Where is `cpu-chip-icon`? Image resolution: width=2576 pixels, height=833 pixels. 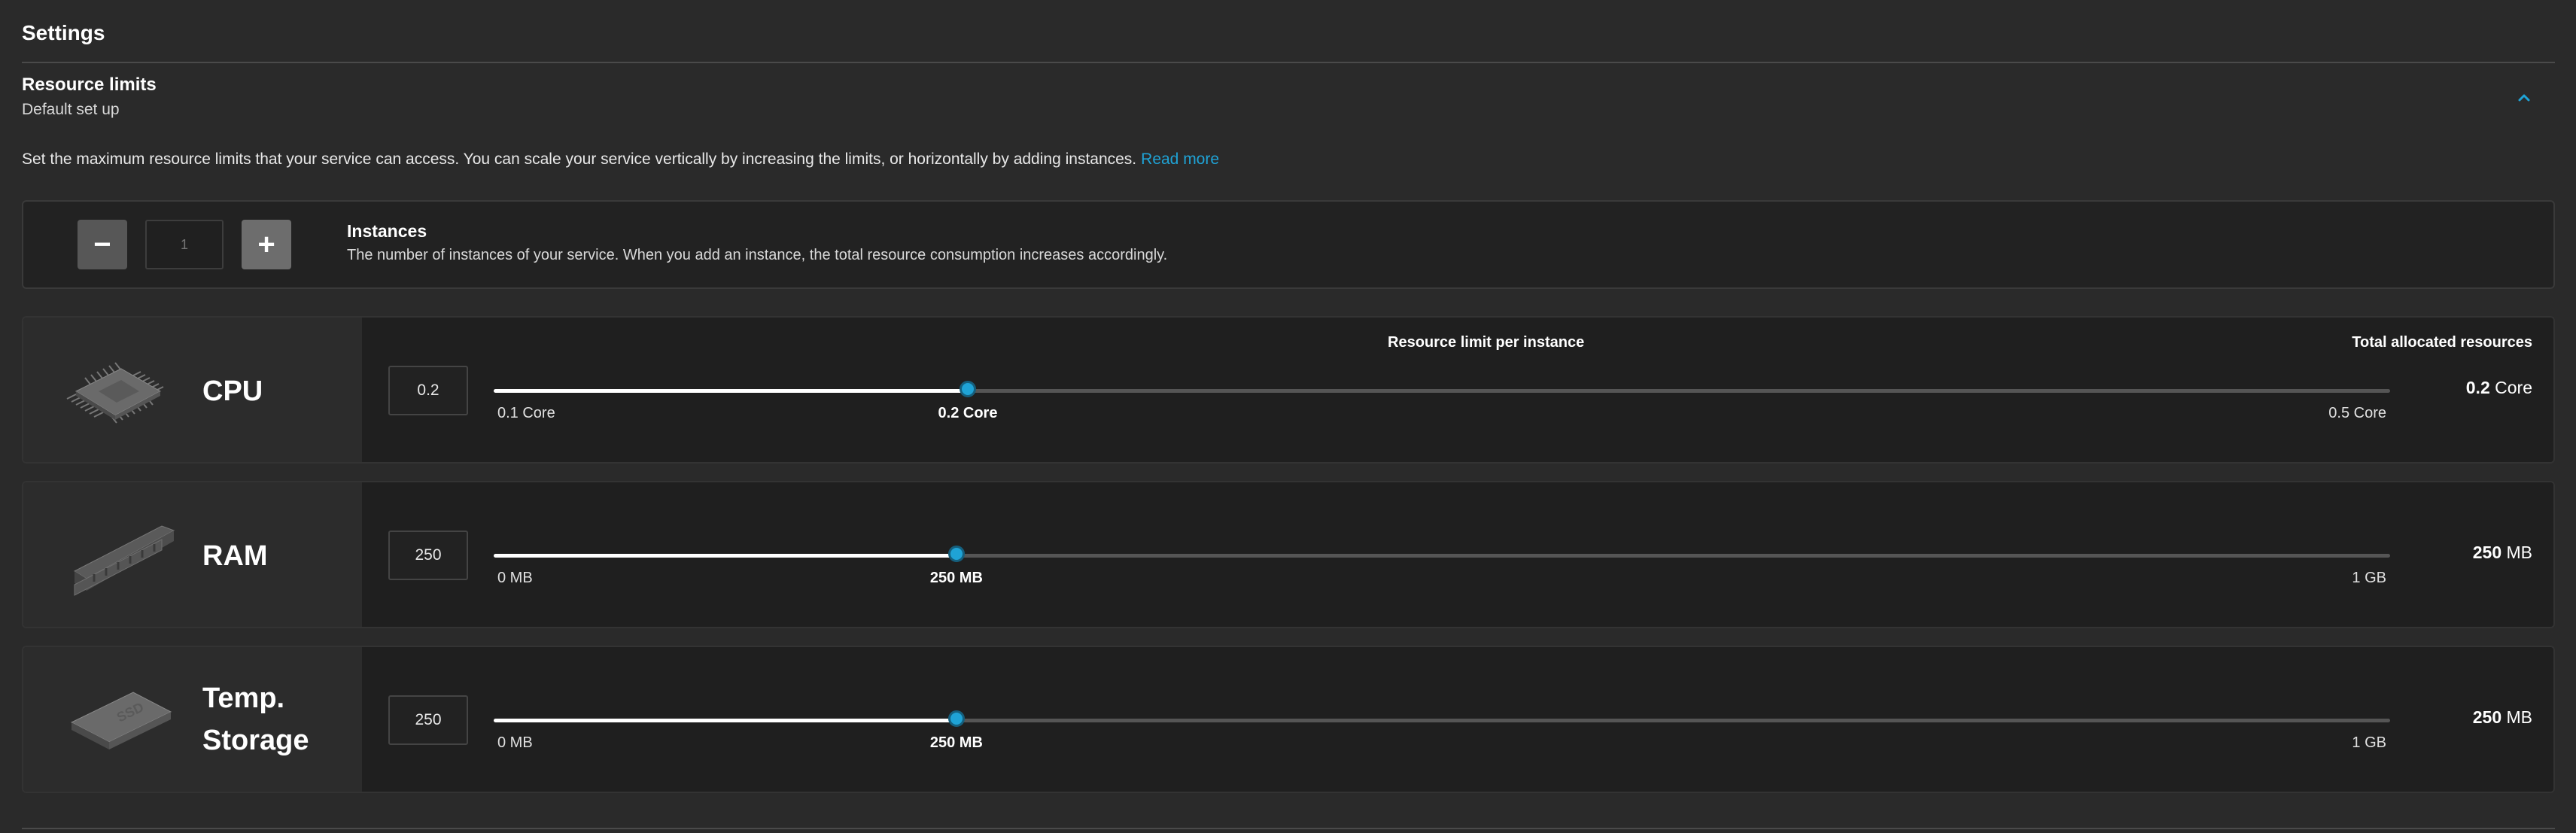 cpu-chip-icon is located at coordinates (115, 393).